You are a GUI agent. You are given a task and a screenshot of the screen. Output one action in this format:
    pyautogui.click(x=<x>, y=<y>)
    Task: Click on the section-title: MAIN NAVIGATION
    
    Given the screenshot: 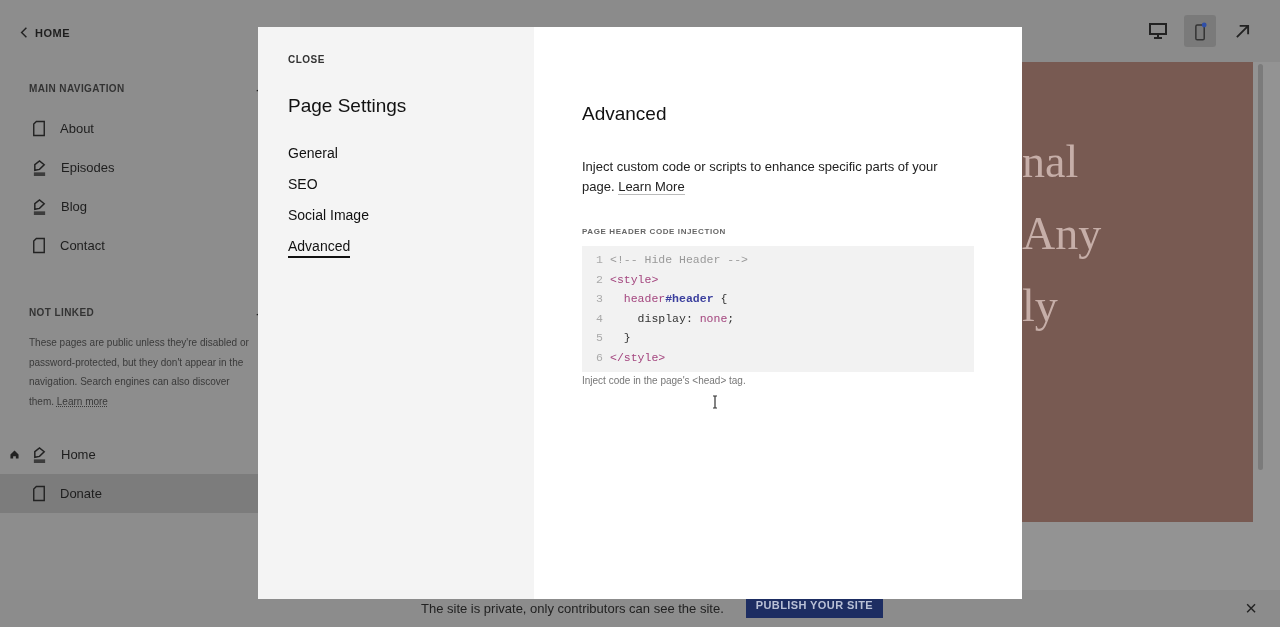 What is the action you would take?
    pyautogui.click(x=77, y=89)
    